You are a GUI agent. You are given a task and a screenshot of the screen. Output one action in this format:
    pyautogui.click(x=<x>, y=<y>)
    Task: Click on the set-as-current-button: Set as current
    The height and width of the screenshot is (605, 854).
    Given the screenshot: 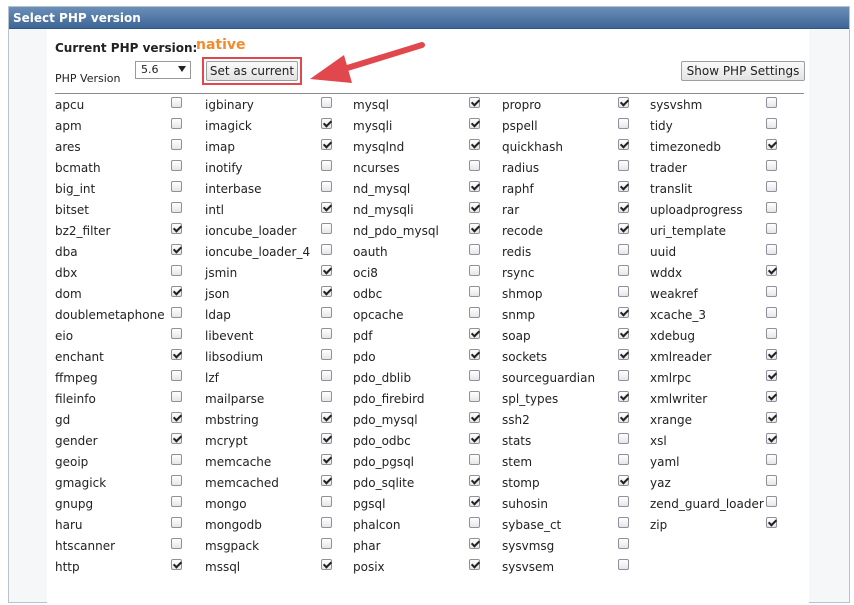 What is the action you would take?
    pyautogui.click(x=252, y=71)
    